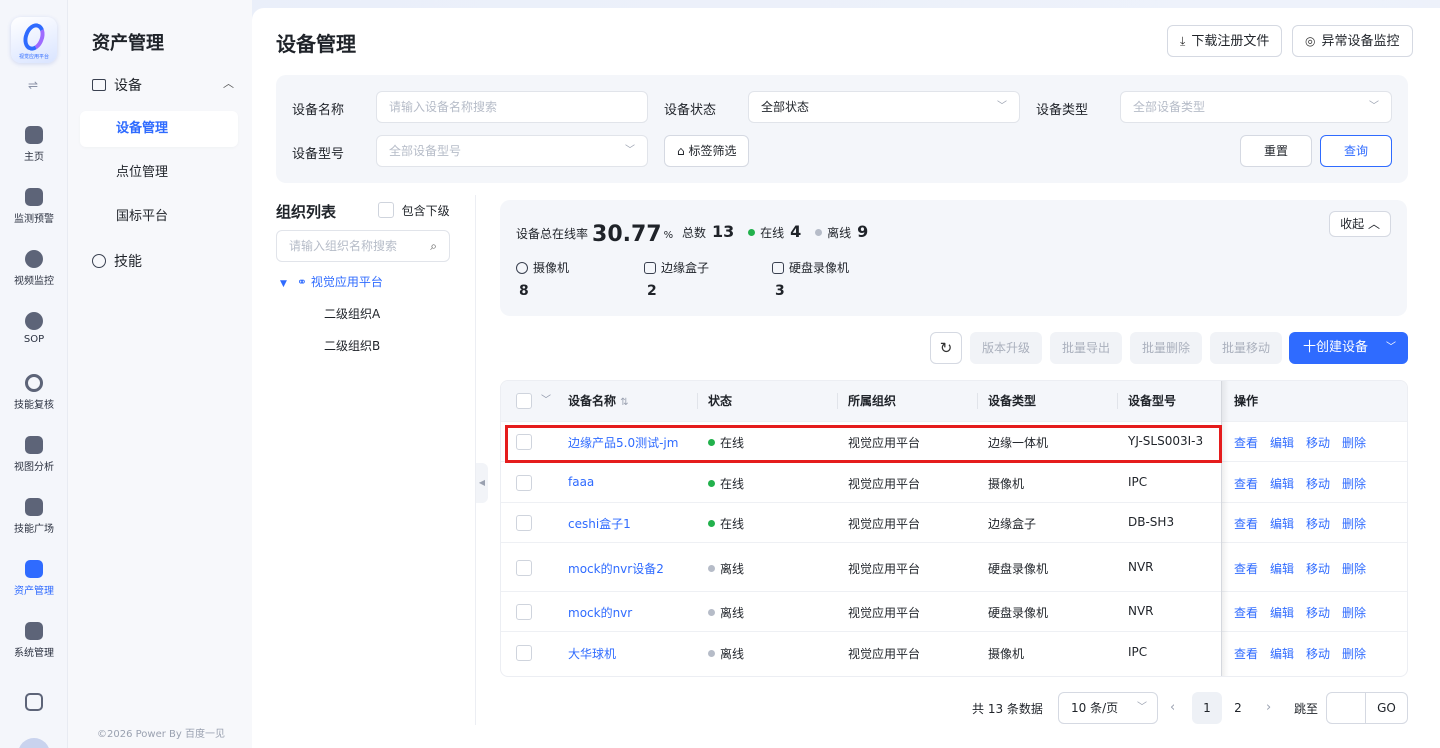 The width and height of the screenshot is (1440, 748). What do you see at coordinates (386, 210) in the screenshot?
I see `checkbox` at bounding box center [386, 210].